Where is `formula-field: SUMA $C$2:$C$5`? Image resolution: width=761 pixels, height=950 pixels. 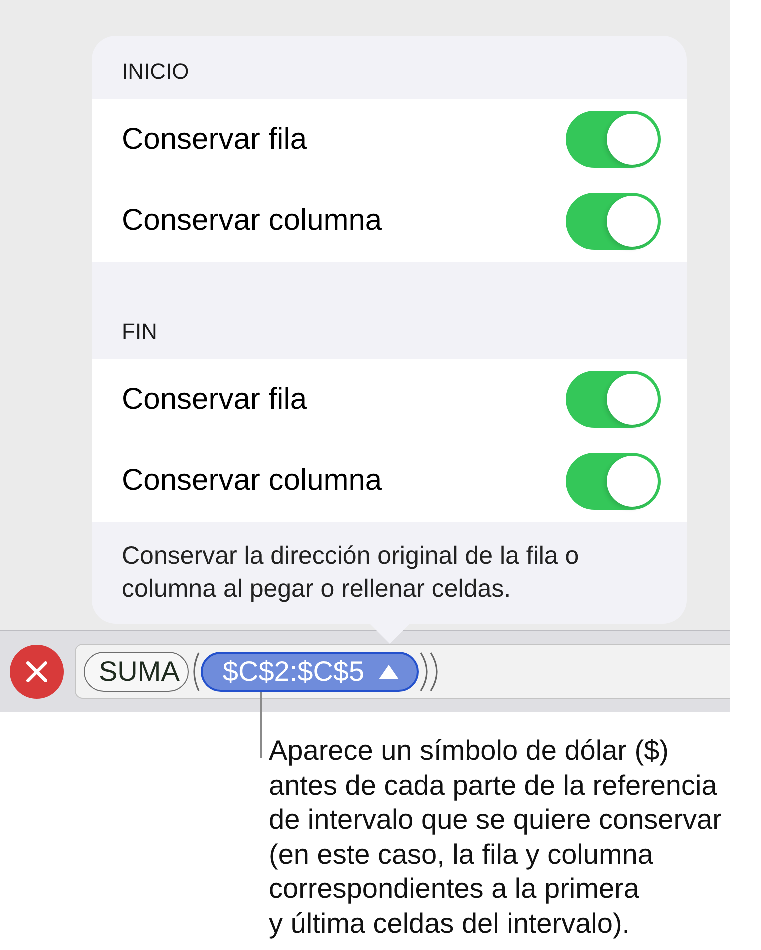
formula-field: SUMA $C$2:$C$5 is located at coordinates (402, 671).